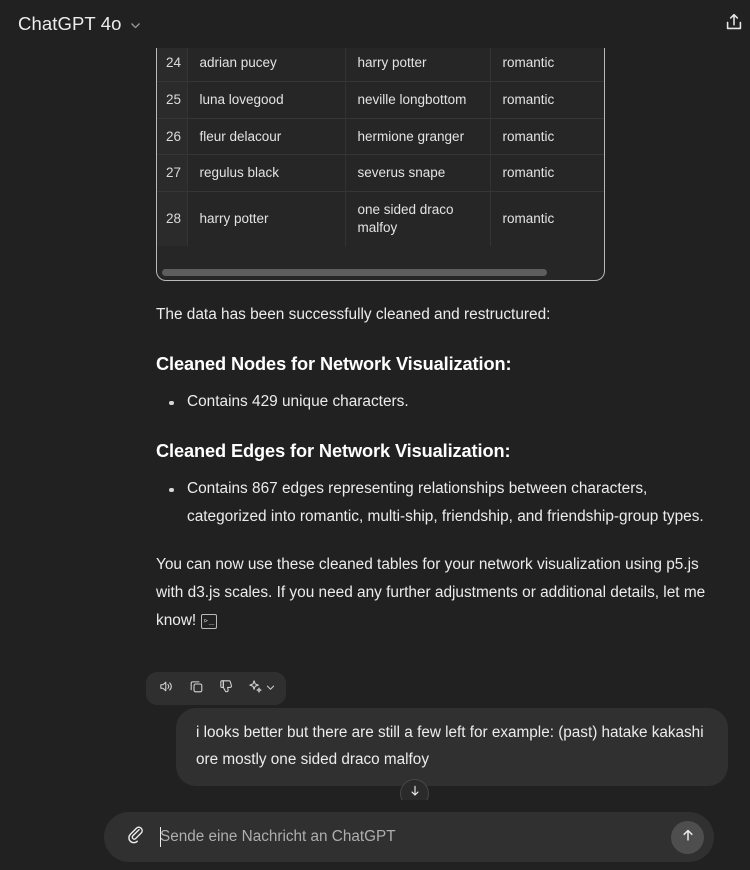 Image resolution: width=750 pixels, height=870 pixels. What do you see at coordinates (172, 100) in the screenshot?
I see `row-index: 25` at bounding box center [172, 100].